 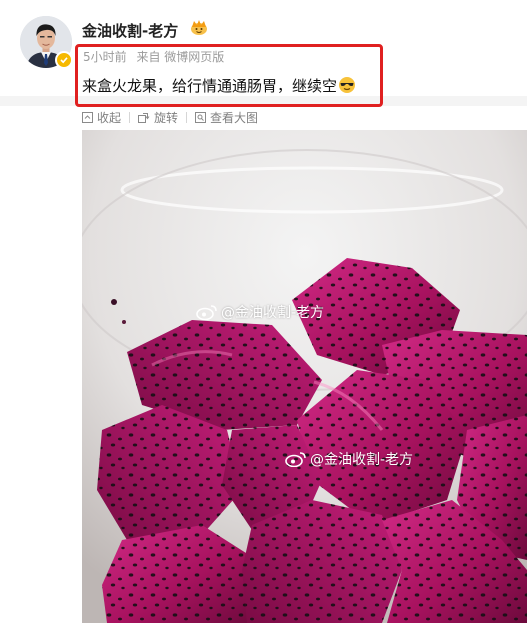 I want to click on username-link: 金油收割-老方, so click(x=130, y=30).